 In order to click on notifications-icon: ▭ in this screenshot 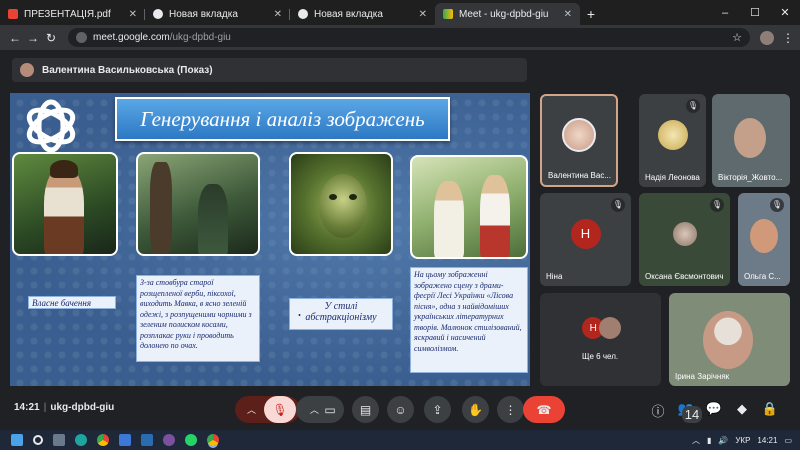, I will do `click(788, 440)`.